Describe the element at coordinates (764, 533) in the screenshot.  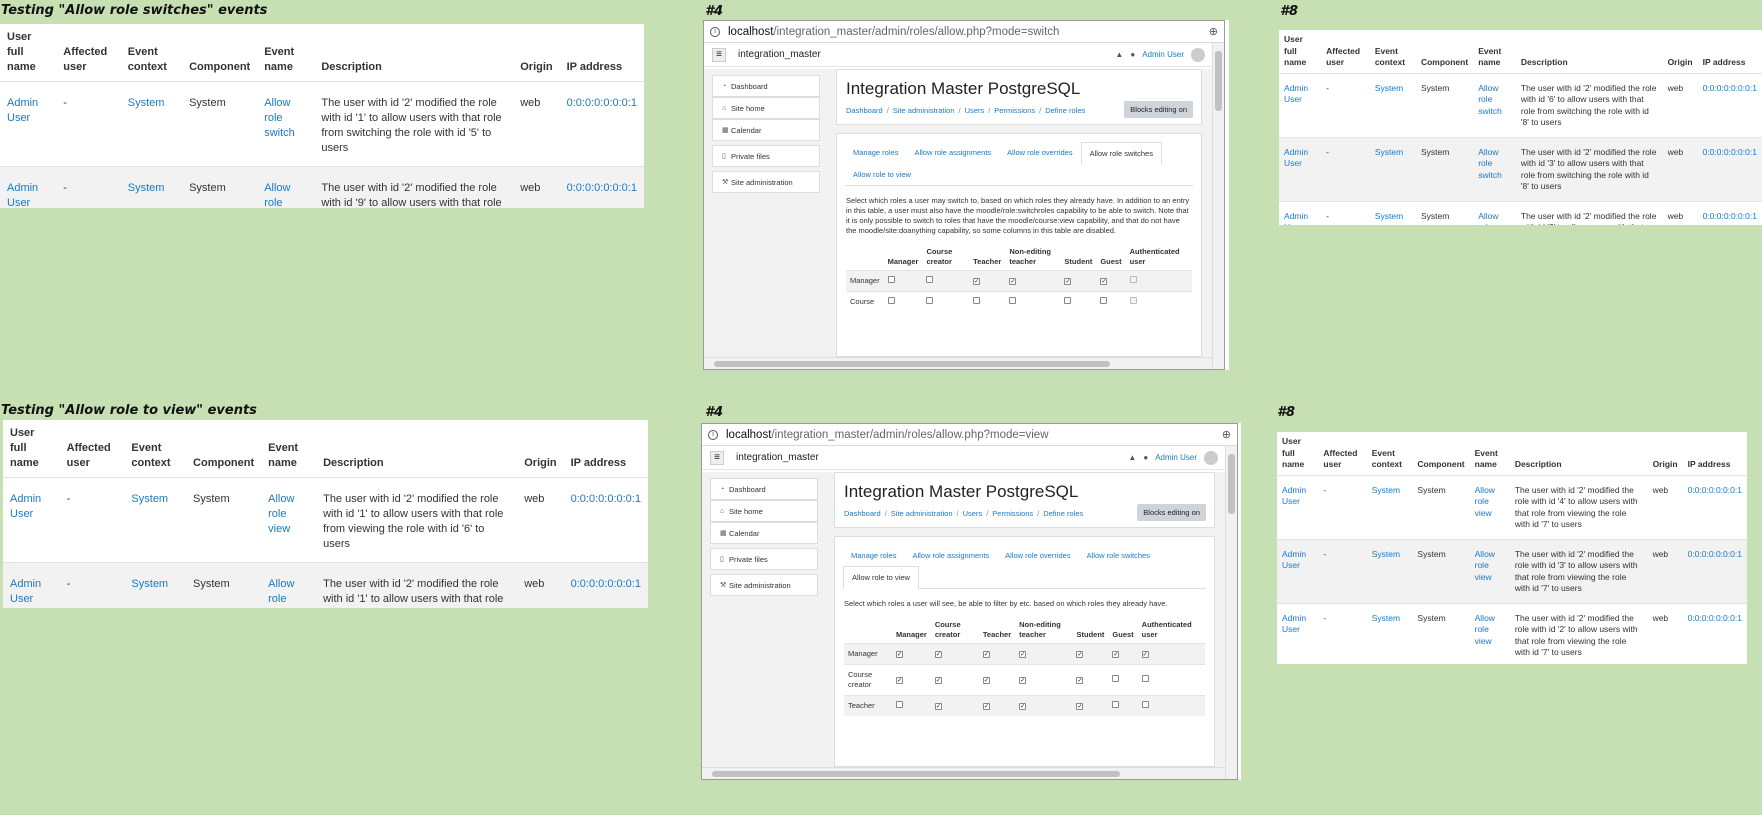
I see `nav-item: ▦ Calendar` at that location.